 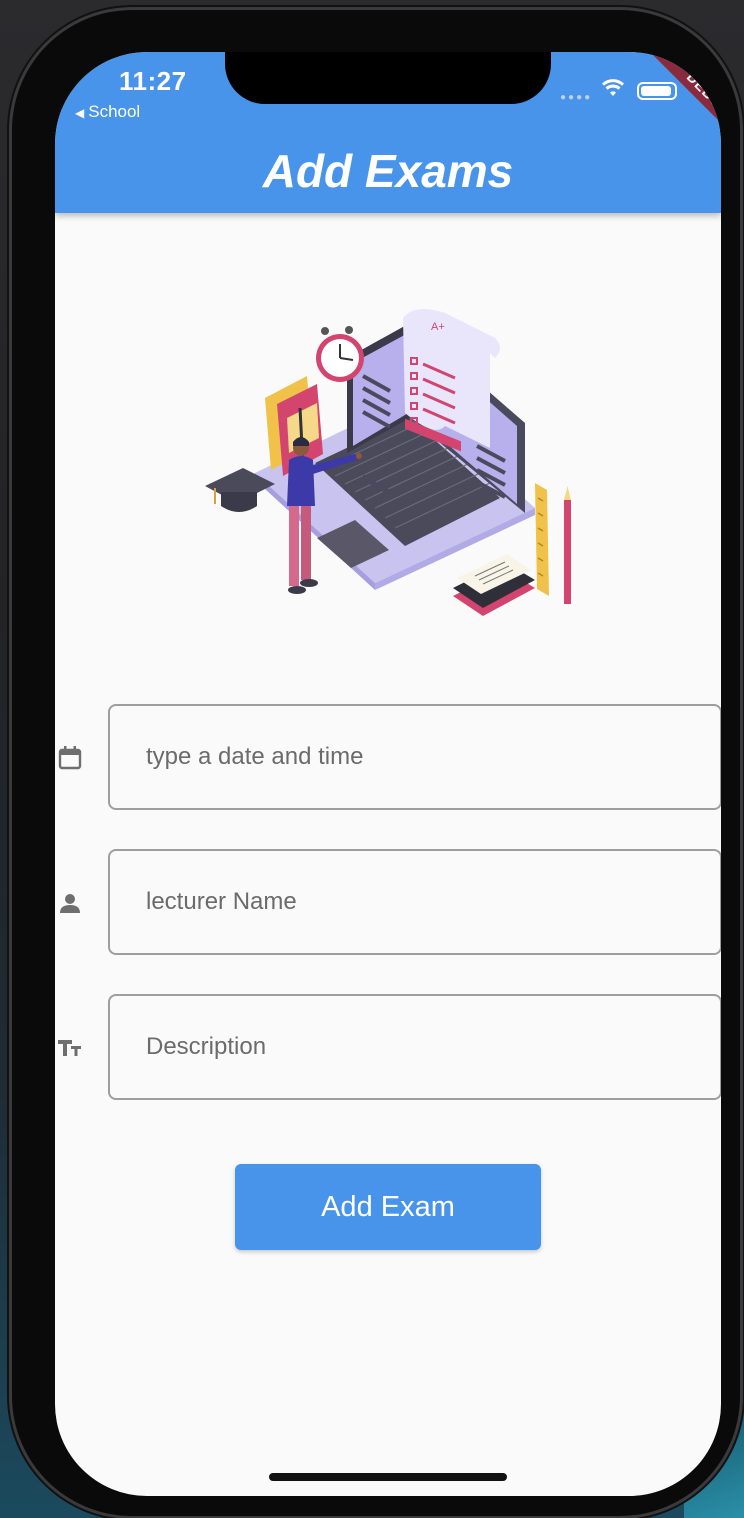 What do you see at coordinates (388, 1477) in the screenshot?
I see `home-indicator` at bounding box center [388, 1477].